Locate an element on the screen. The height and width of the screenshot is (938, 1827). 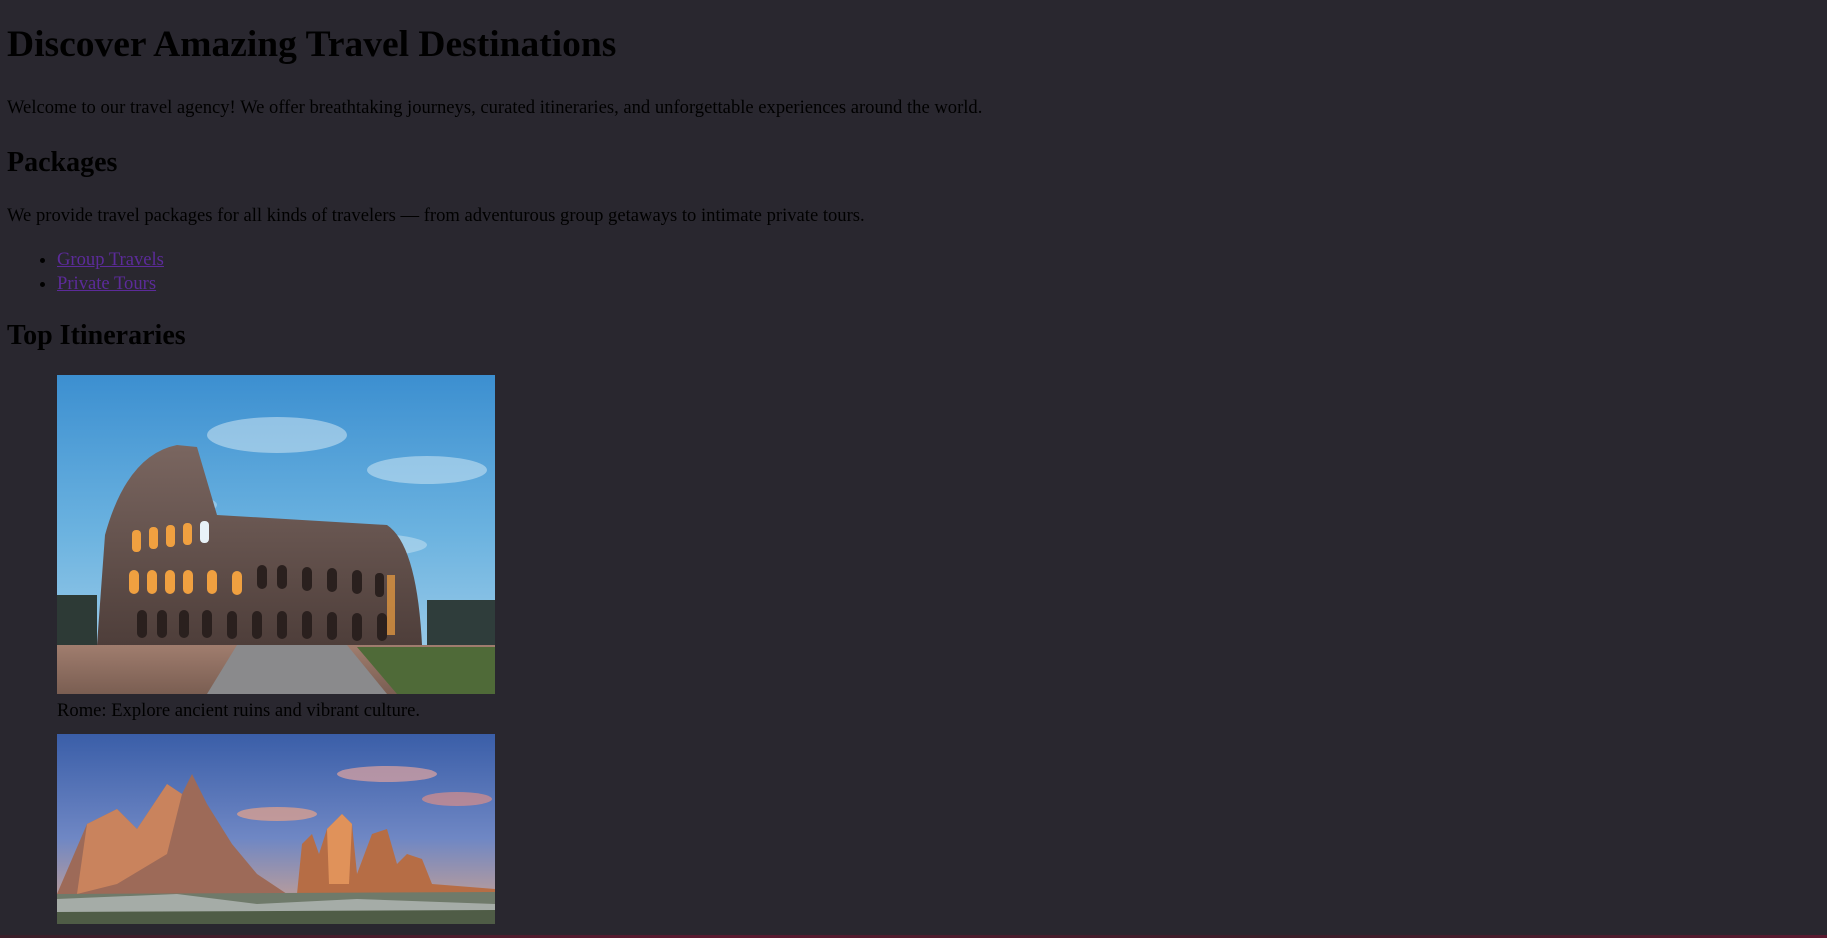
packages-link-list: Group Travels Private Tours is located at coordinates (913, 272).